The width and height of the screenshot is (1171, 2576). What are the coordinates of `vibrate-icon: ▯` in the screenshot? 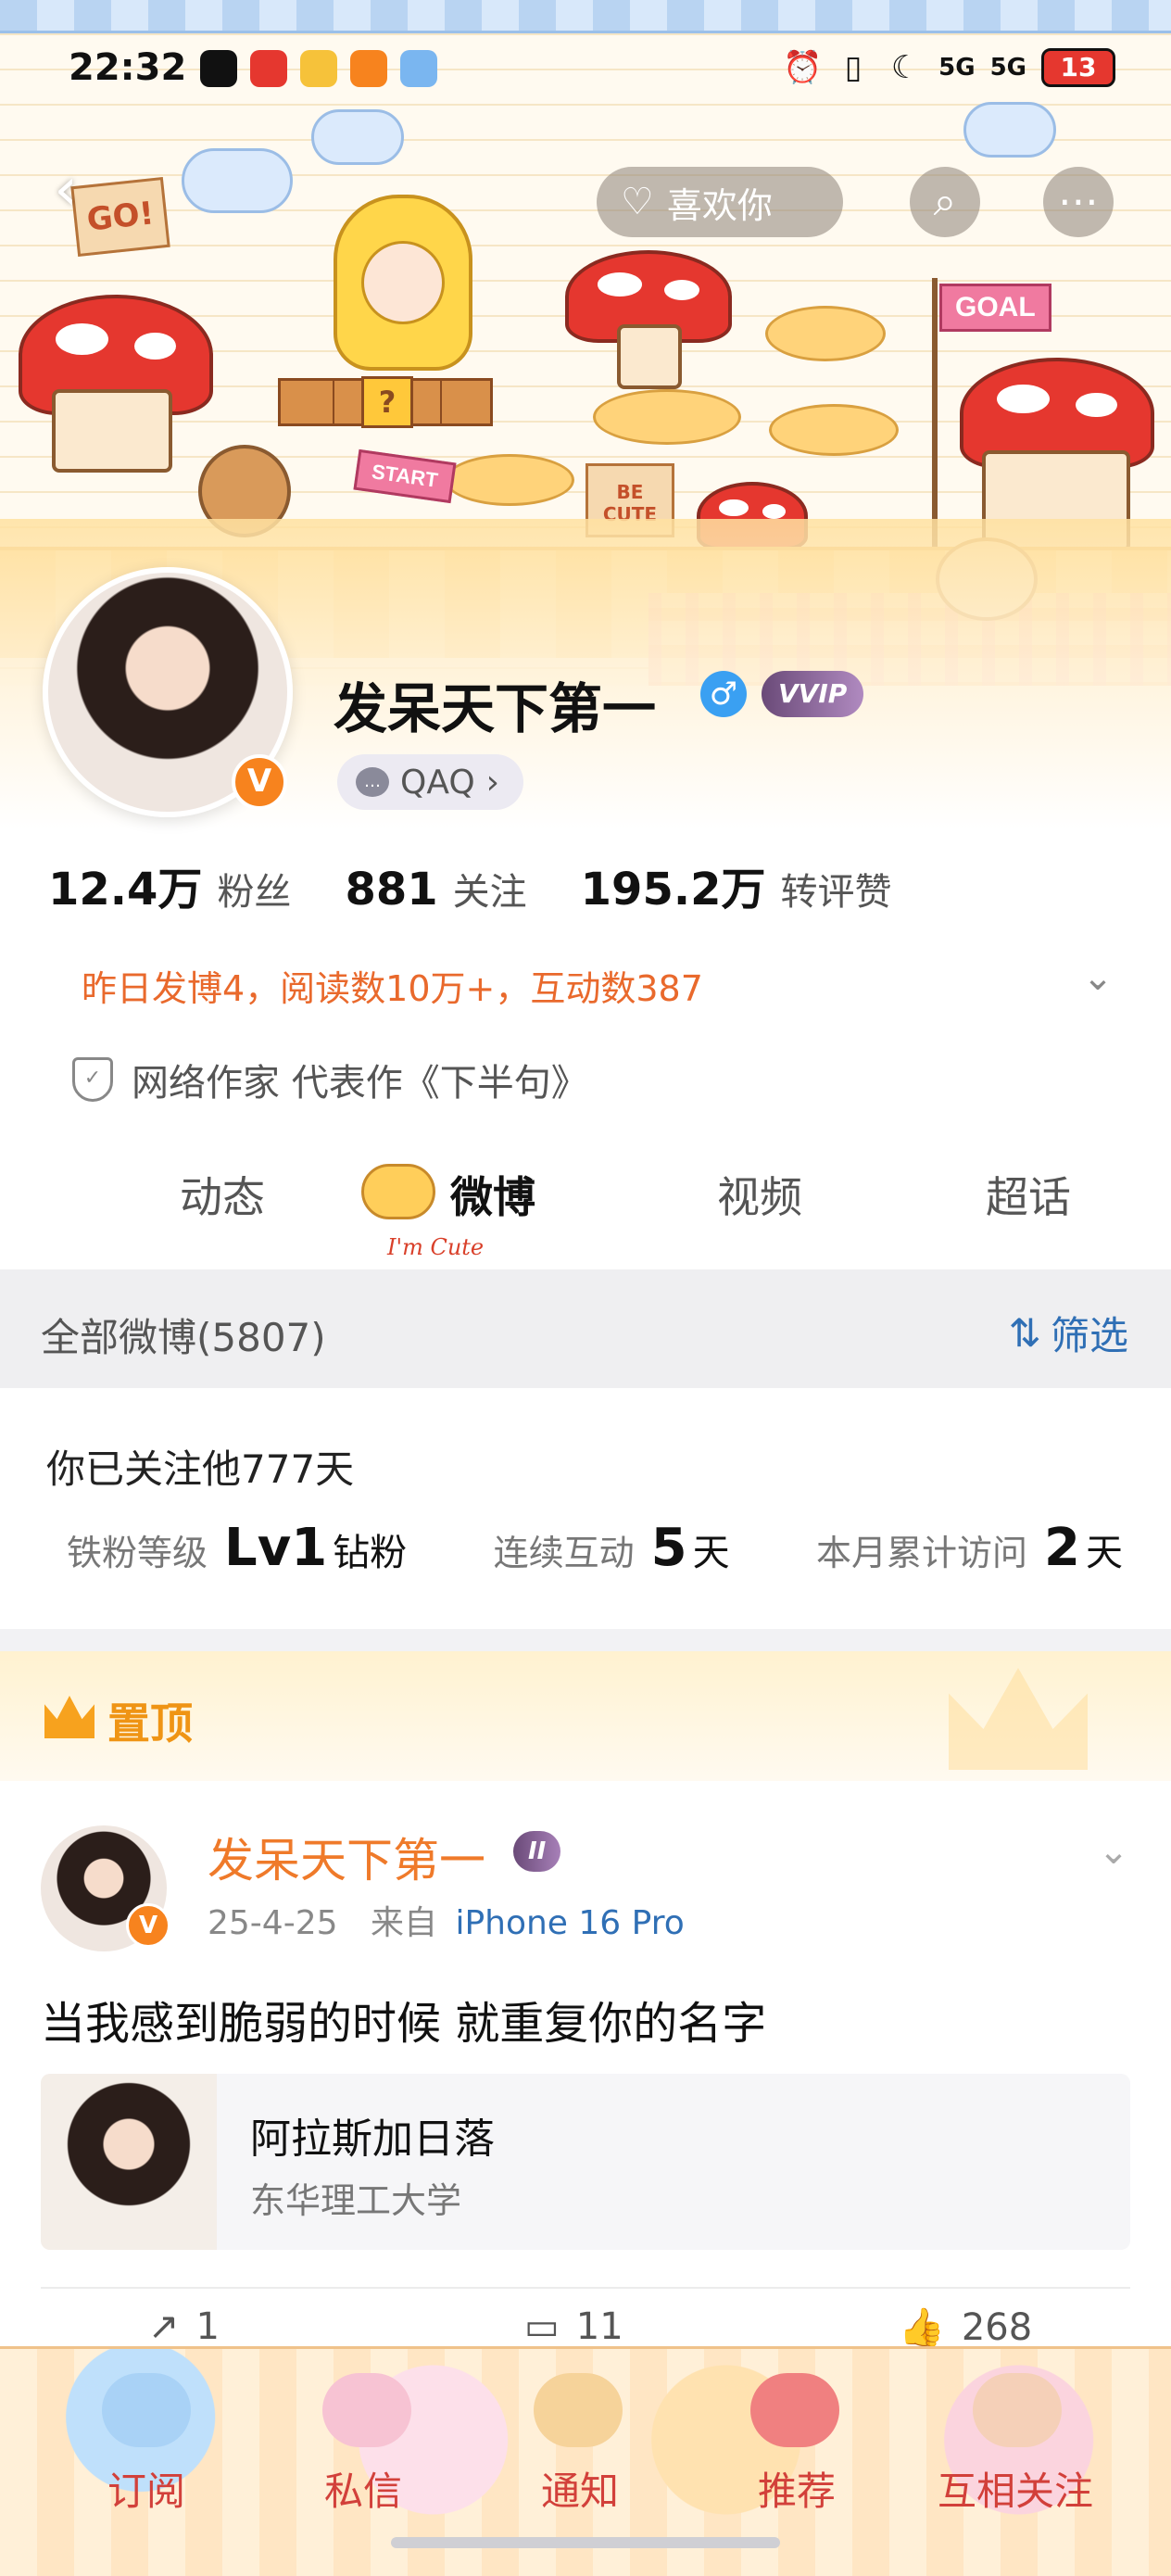 It's located at (854, 68).